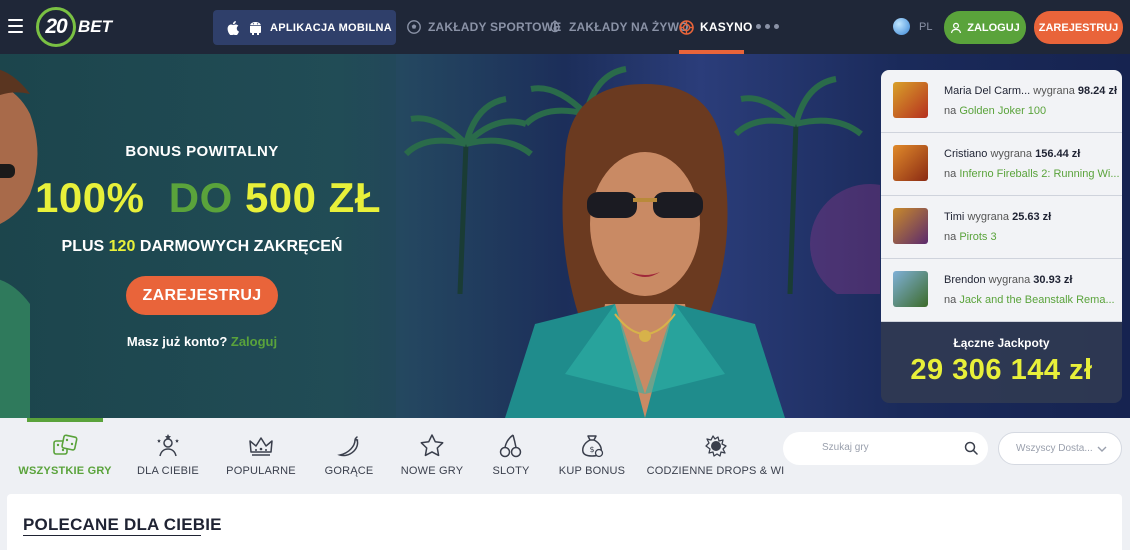 The width and height of the screenshot is (1130, 550). What do you see at coordinates (261, 446) in the screenshot?
I see `crown-icon` at bounding box center [261, 446].